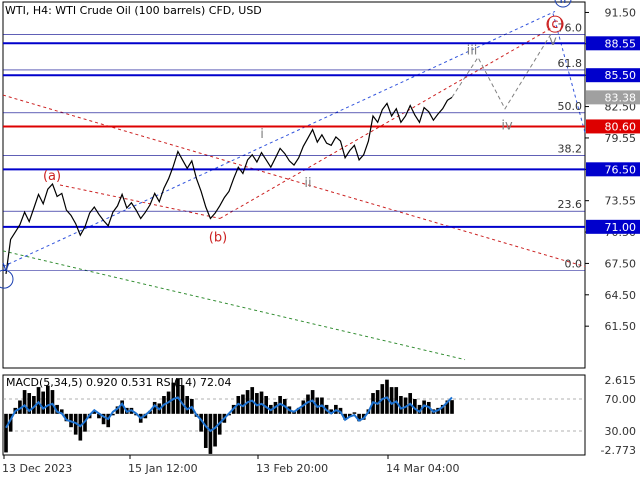 The width and height of the screenshot is (640, 484). What do you see at coordinates (621, 12) in the screenshot?
I see `y-tick-label: 91.50` at bounding box center [621, 12].